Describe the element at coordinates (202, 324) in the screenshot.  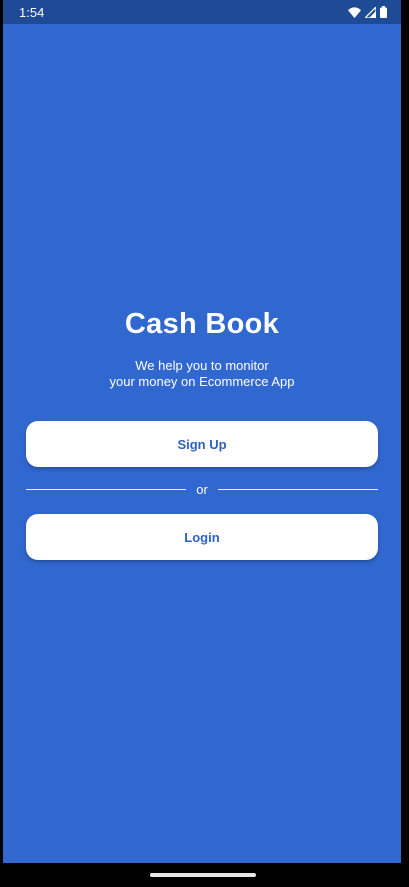
I see `app-title: Cash Book` at that location.